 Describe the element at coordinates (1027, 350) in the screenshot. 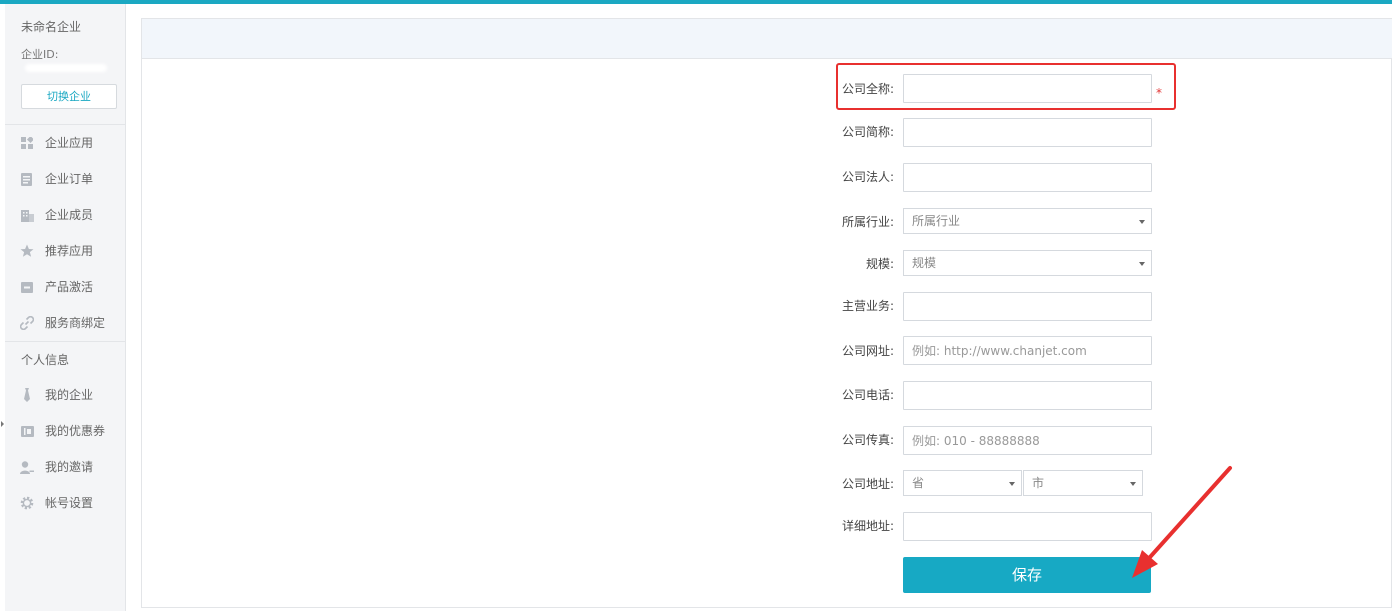

I see `website-input` at that location.